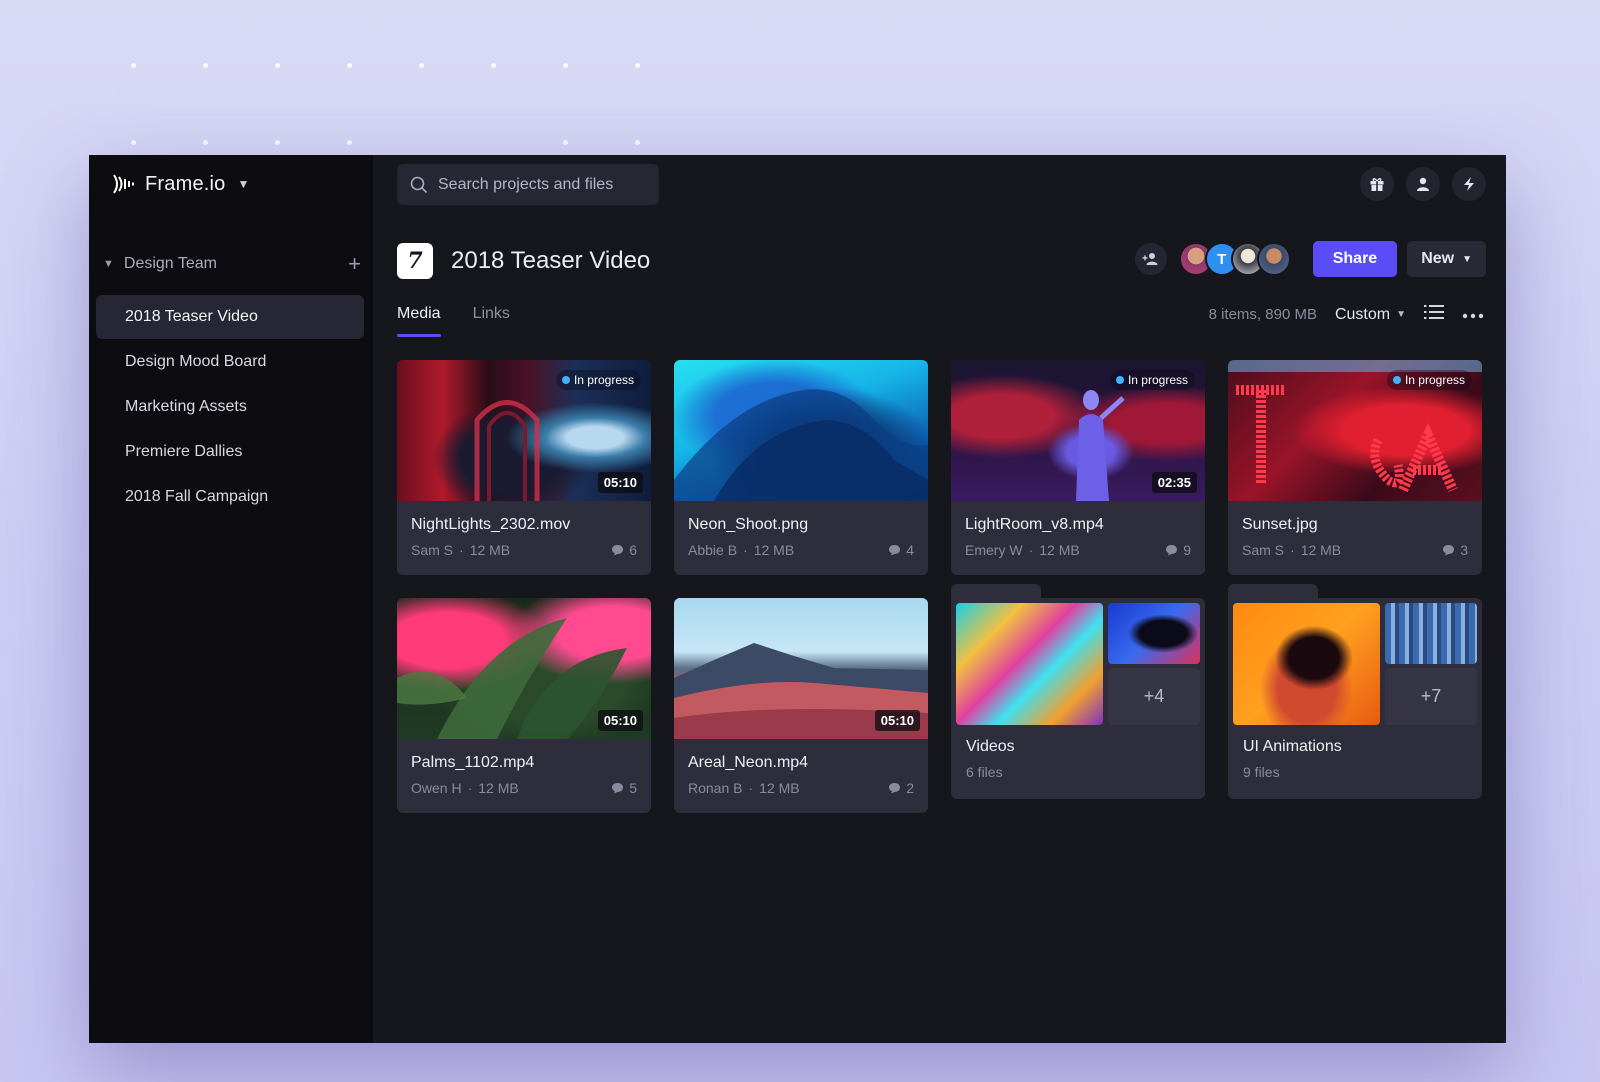  I want to click on share-button: Share, so click(1355, 259).